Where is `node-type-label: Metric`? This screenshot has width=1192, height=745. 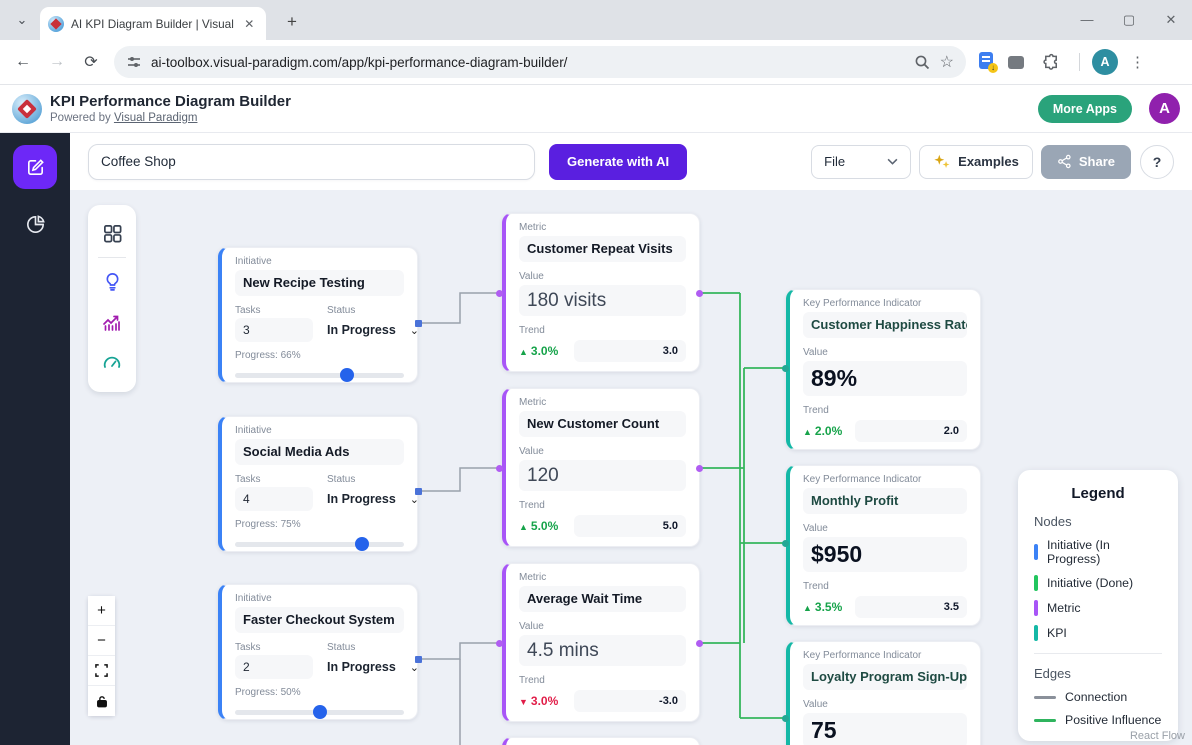 node-type-label: Metric is located at coordinates (533, 402).